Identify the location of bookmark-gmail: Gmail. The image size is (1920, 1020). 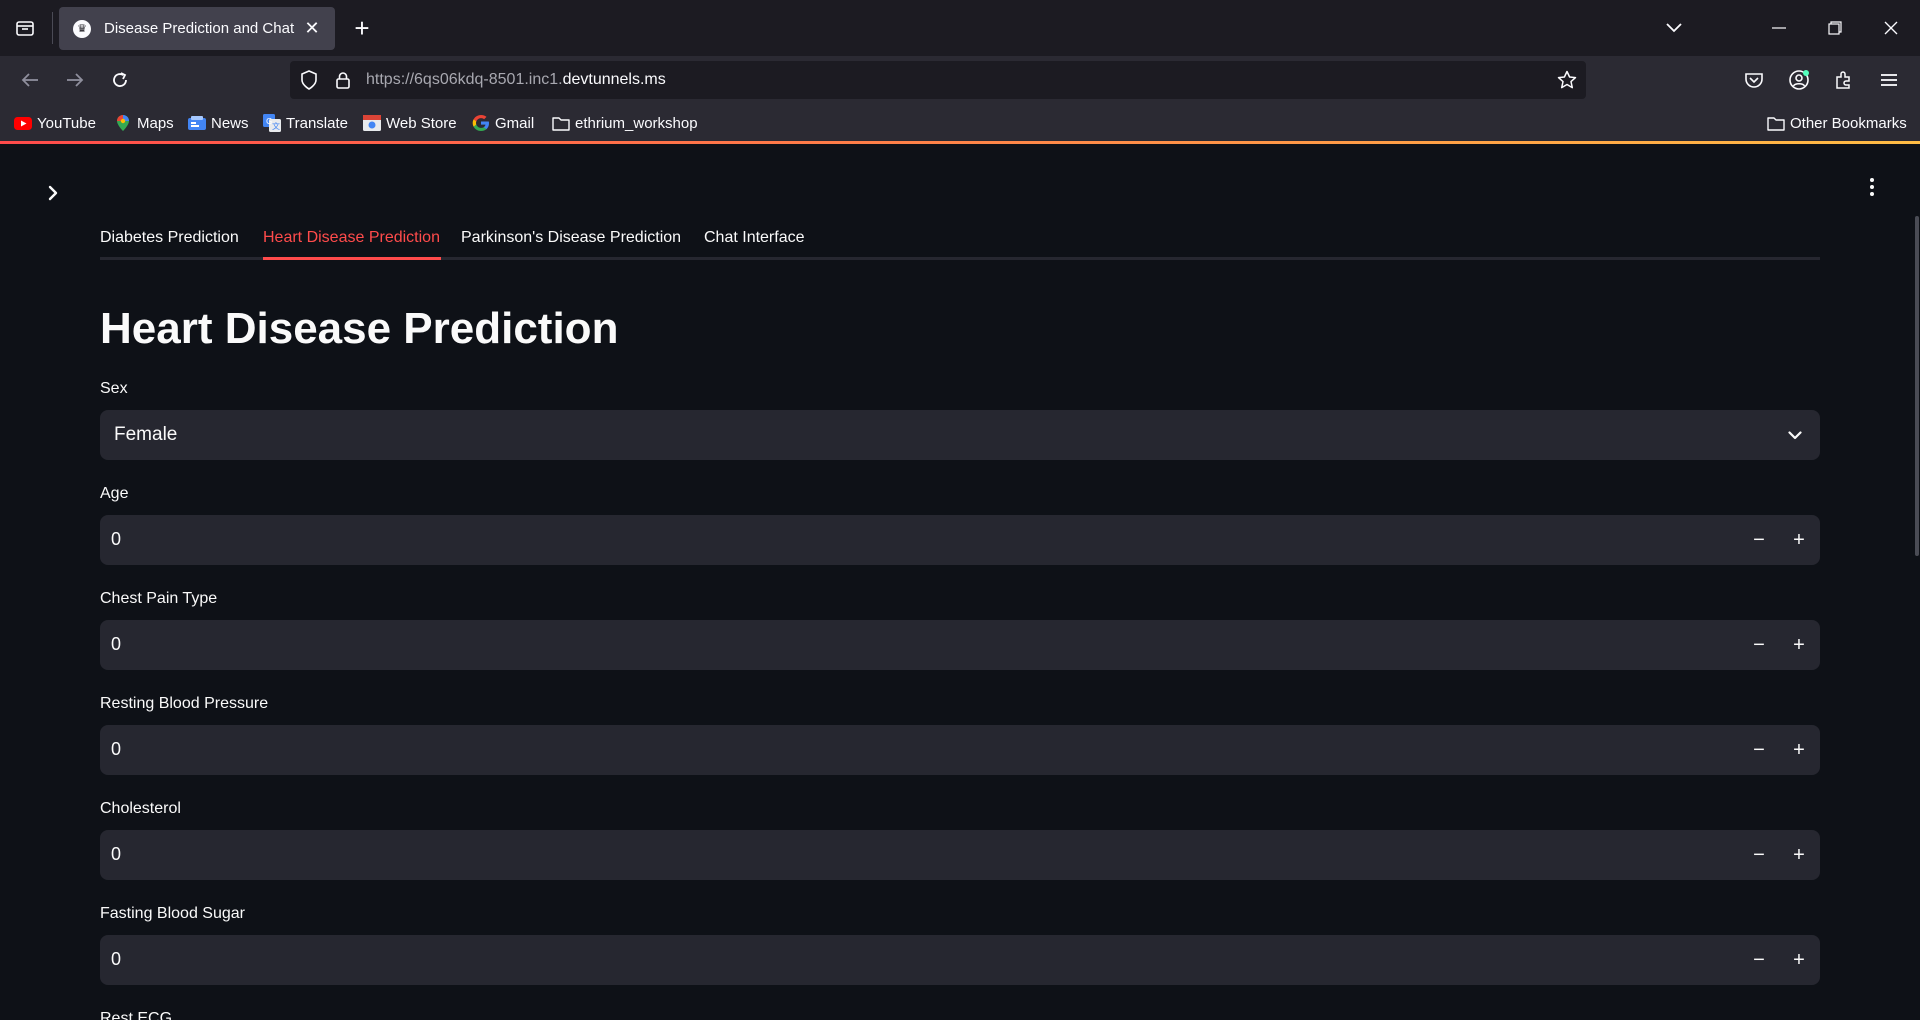
(503, 123).